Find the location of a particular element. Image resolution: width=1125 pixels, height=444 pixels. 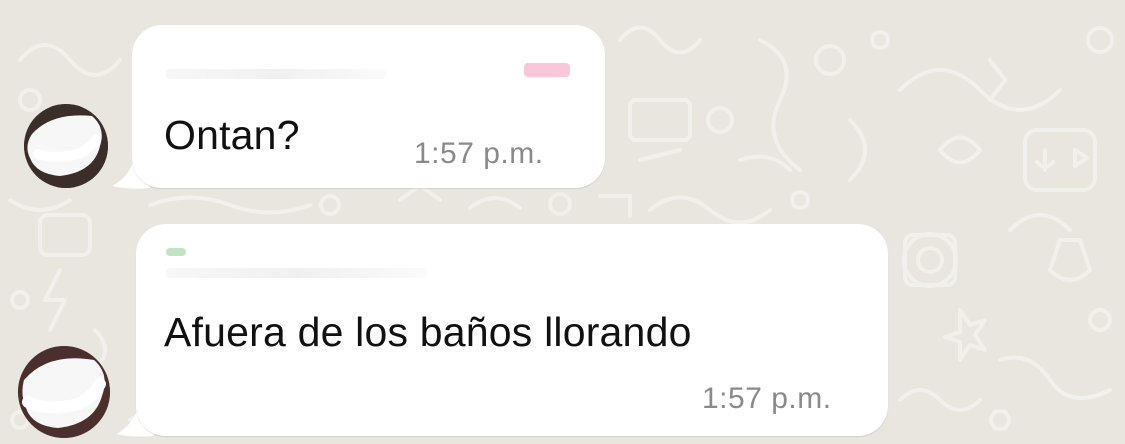

message-text: Afuera de los baños llorando is located at coordinates (428, 332).